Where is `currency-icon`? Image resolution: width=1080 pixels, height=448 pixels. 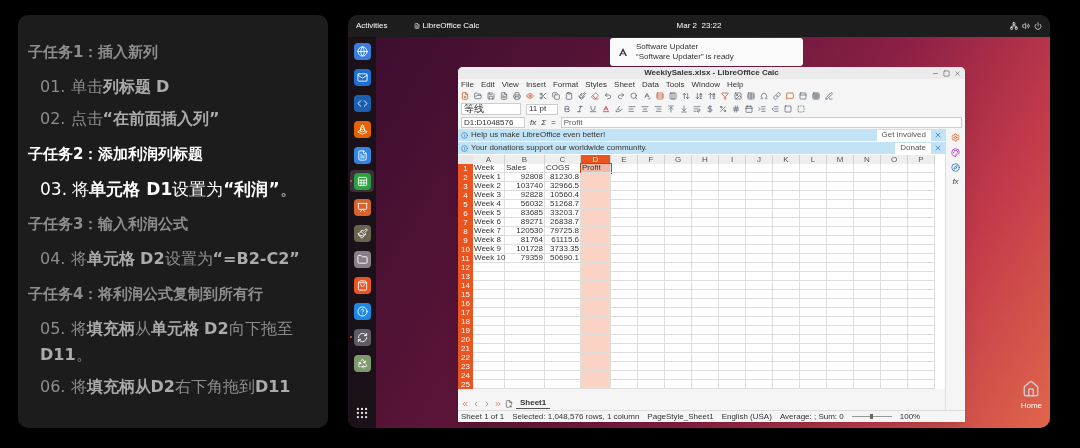 currency-icon is located at coordinates (710, 109).